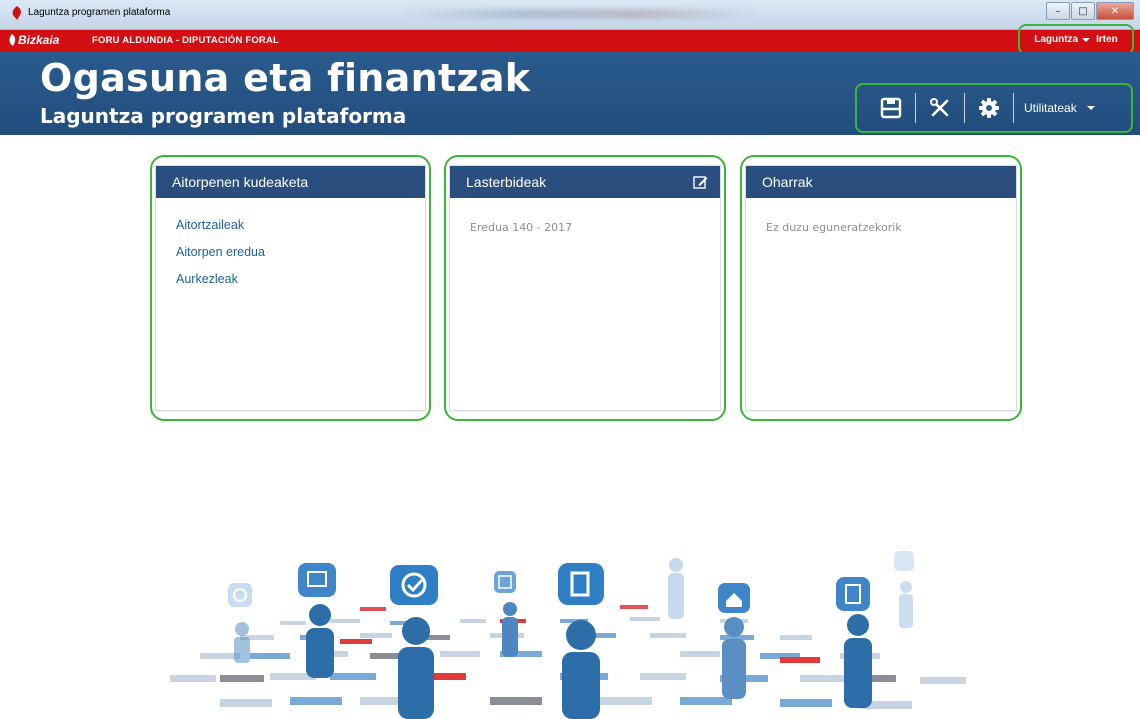  I want to click on panel-title: Oharrak, so click(787, 182).